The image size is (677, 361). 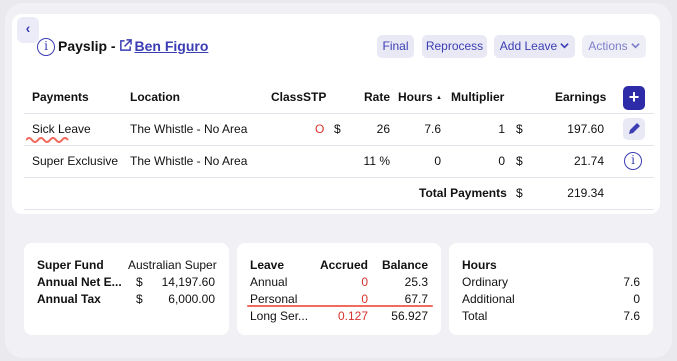 I want to click on super-fund-label: Super Fund, so click(x=70, y=265).